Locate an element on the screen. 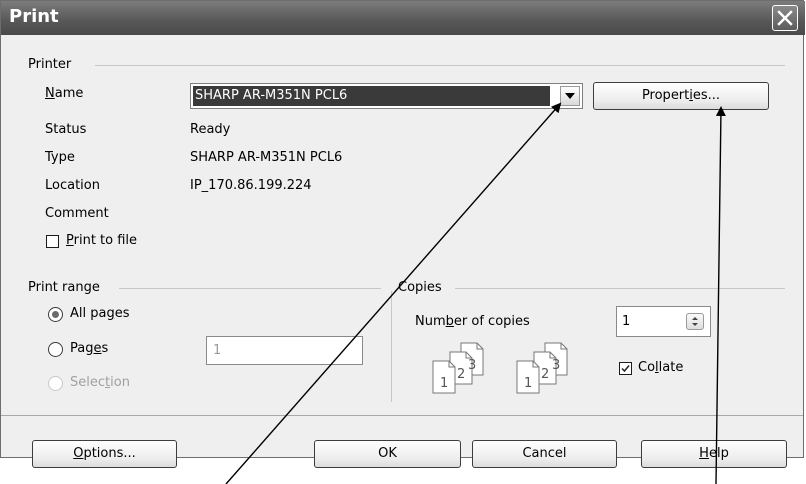  copies-value: 1 is located at coordinates (626, 321).